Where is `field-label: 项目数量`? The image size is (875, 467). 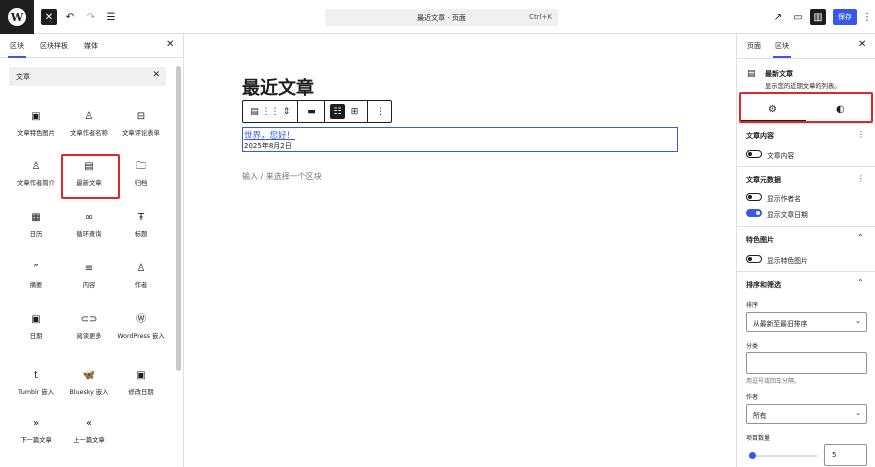 field-label: 项目数量 is located at coordinates (758, 438).